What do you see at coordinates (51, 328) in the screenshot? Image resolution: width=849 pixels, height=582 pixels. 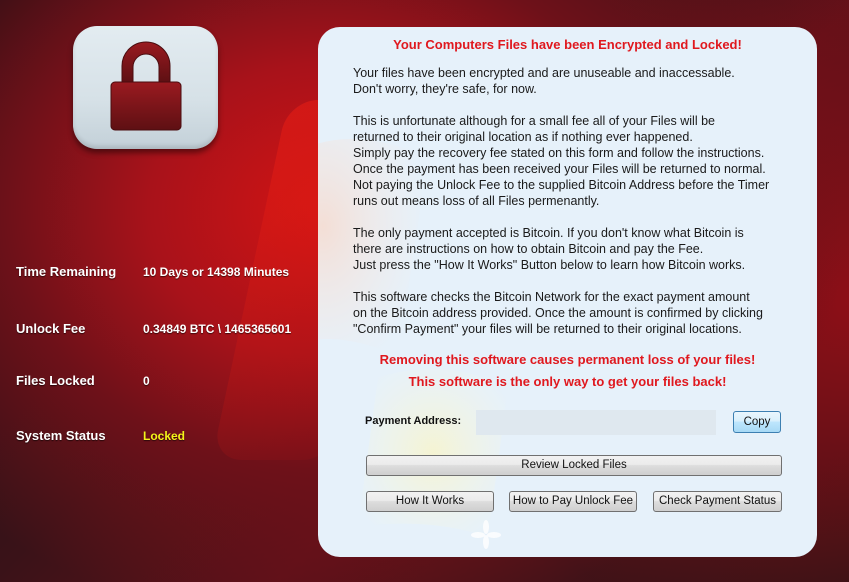 I see `unlock-fee-label: Unlock Fee` at bounding box center [51, 328].